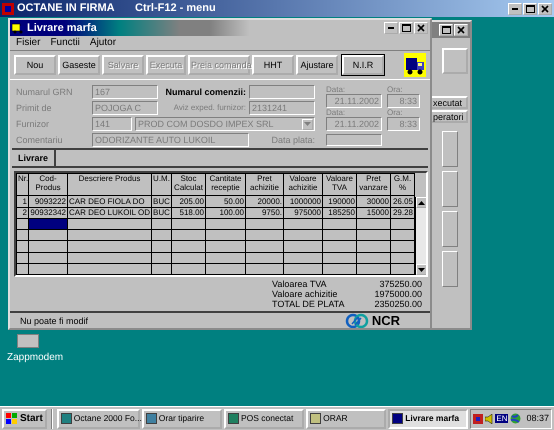  I want to click on total-value: 2350250.00, so click(397, 304).